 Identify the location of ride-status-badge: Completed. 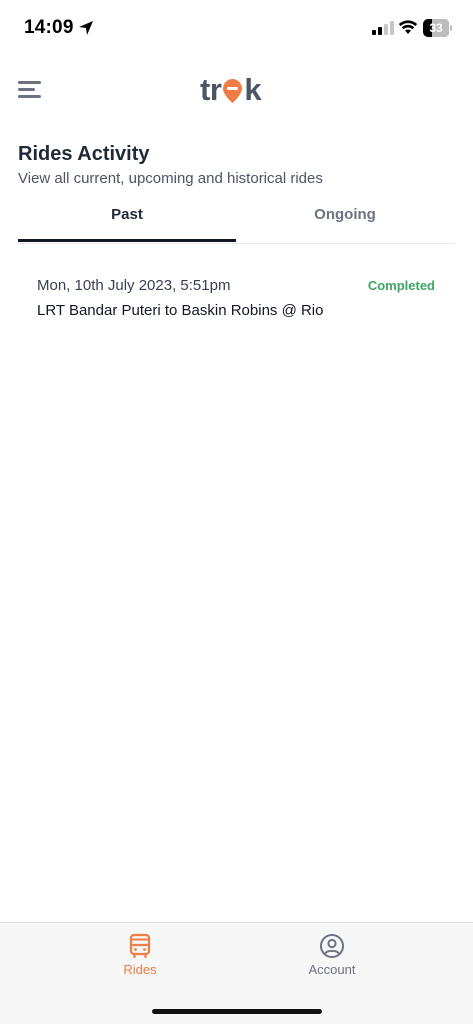
(401, 285).